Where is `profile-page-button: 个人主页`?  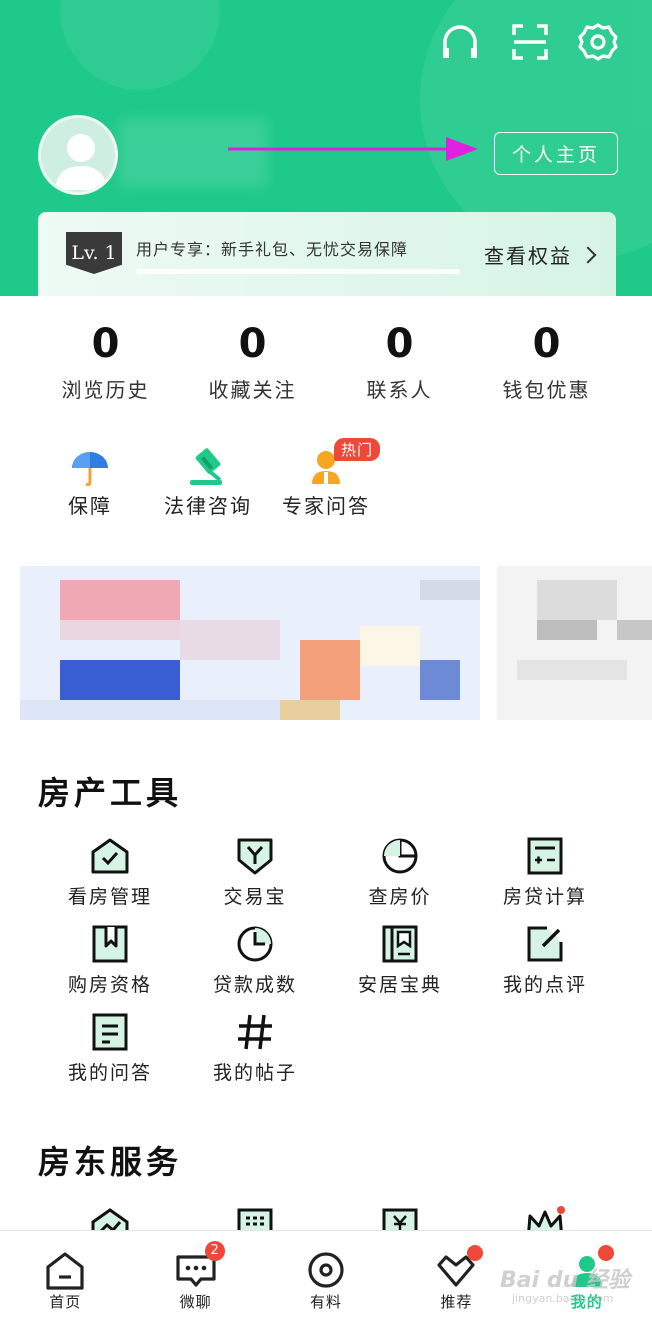
profile-page-button: 个人主页 is located at coordinates (556, 153).